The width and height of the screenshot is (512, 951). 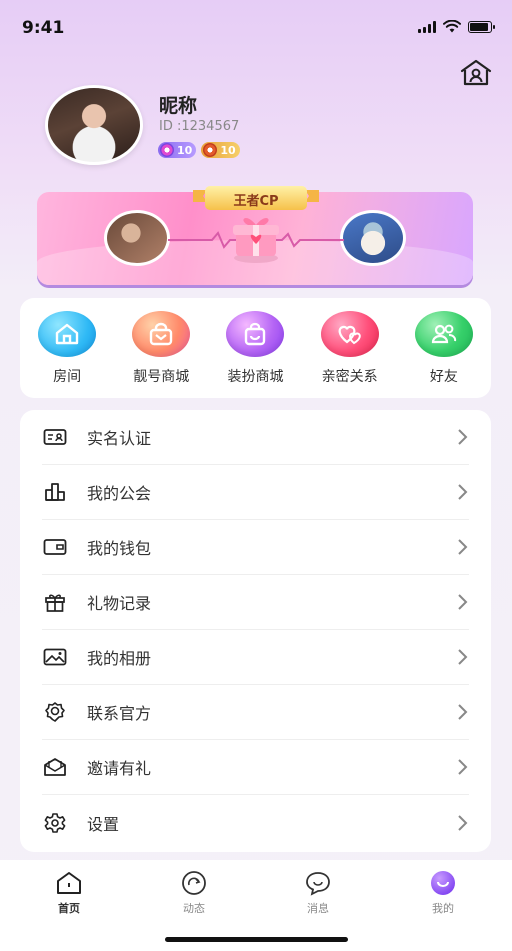 I want to click on tab-label: 消息, so click(x=318, y=908).